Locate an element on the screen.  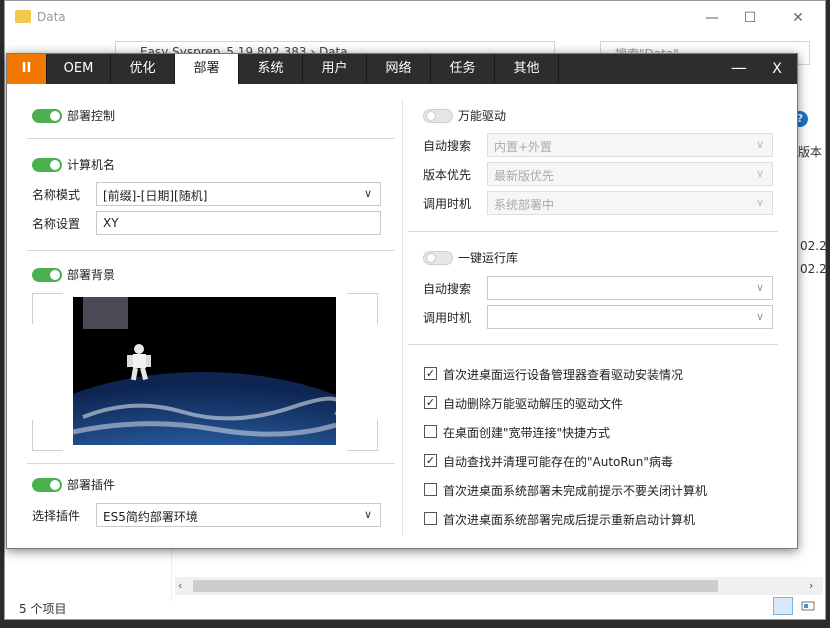
item-count: 5 个项目 is located at coordinates (43, 609).